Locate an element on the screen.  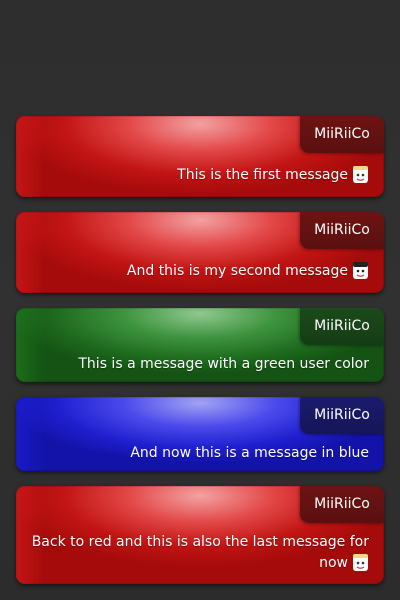
message-text: And this is my second message is located at coordinates (237, 271).